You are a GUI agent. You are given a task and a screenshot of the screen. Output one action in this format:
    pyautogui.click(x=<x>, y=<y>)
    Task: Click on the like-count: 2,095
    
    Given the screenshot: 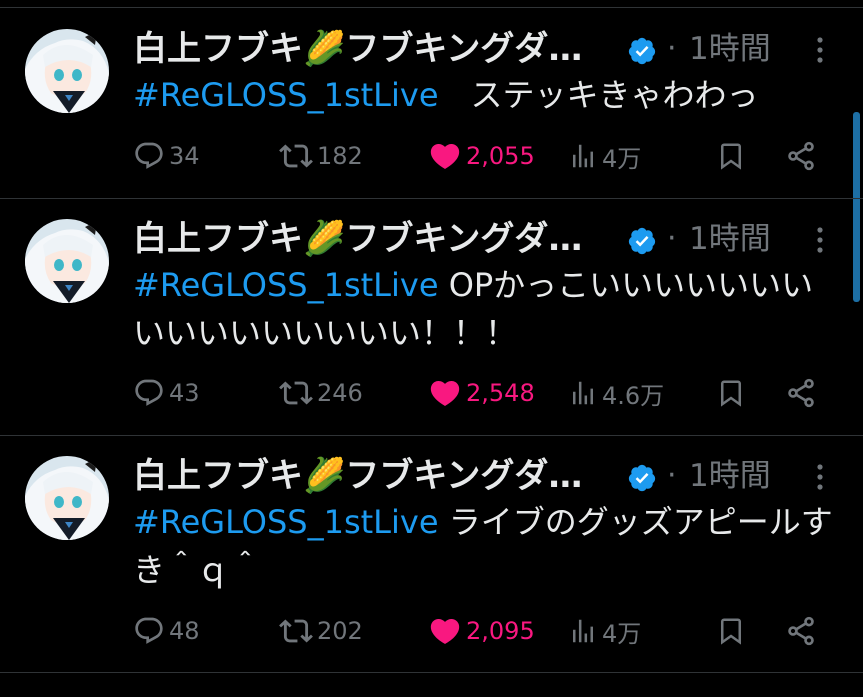 What is the action you would take?
    pyautogui.click(x=500, y=631)
    